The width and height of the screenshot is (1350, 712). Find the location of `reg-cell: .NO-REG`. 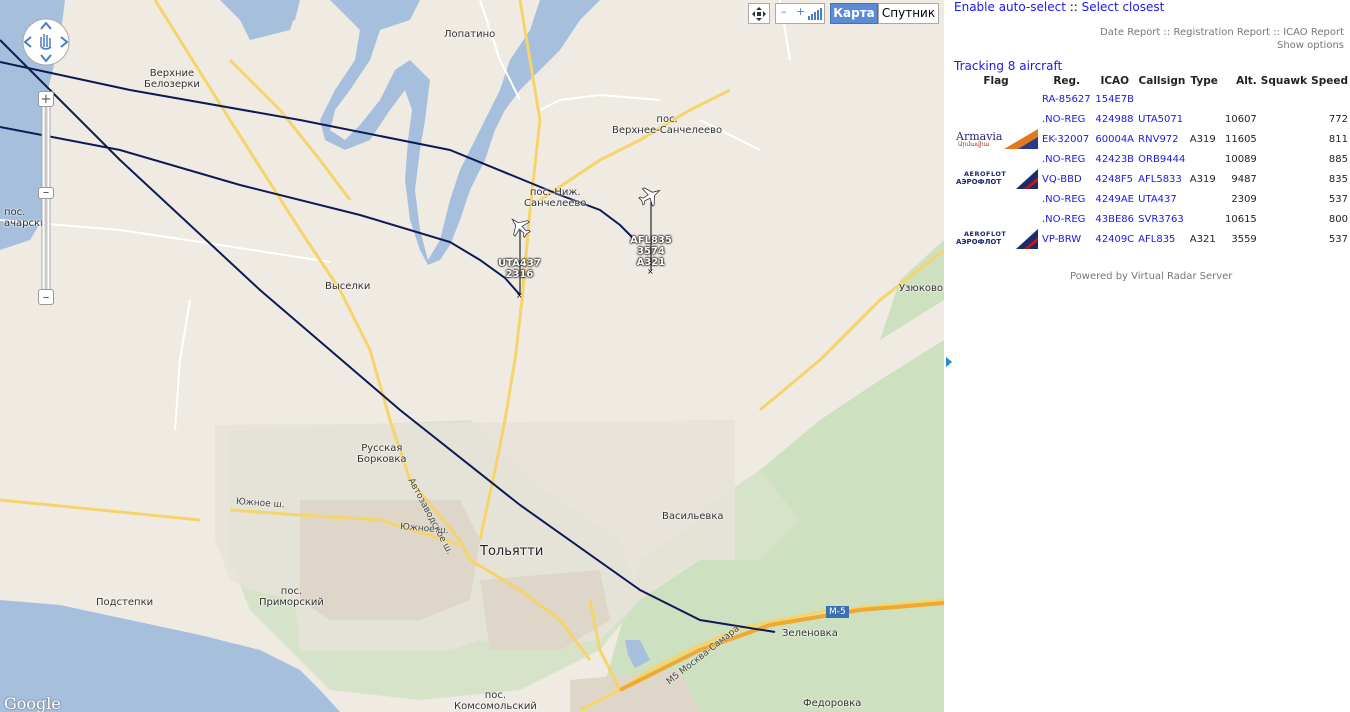

reg-cell: .NO-REG is located at coordinates (1064, 159).